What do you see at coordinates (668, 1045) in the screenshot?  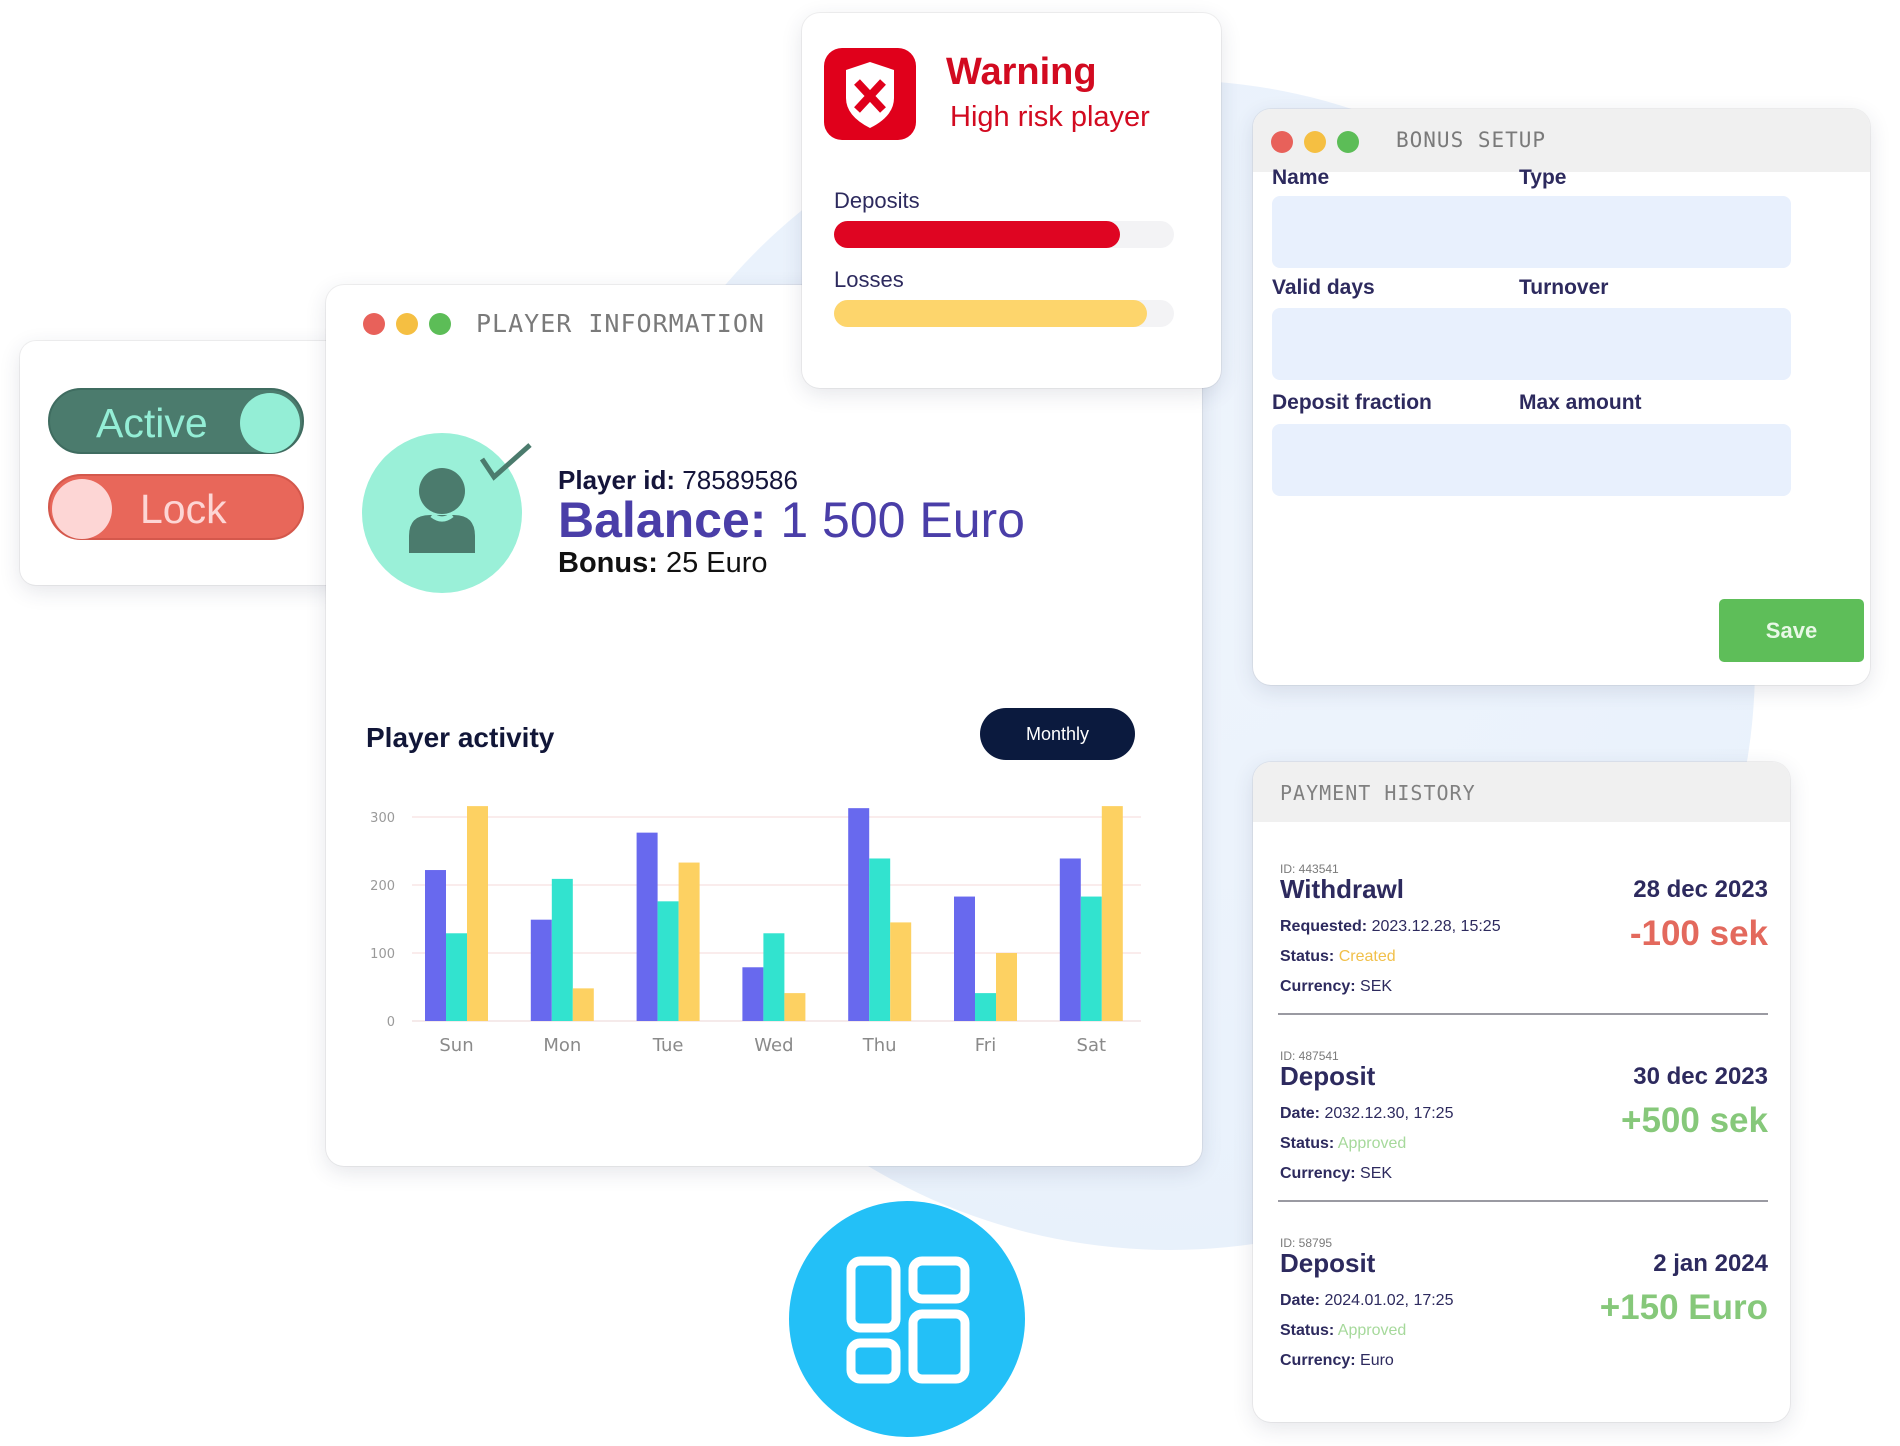 I see `x-tick-label: Tue` at bounding box center [668, 1045].